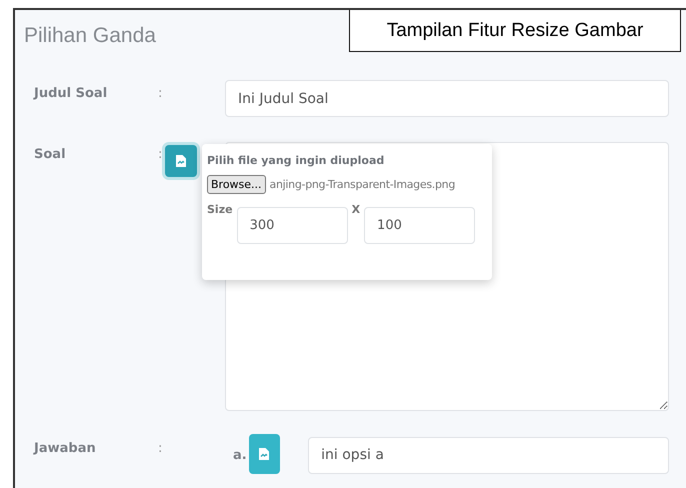 The width and height of the screenshot is (686, 488). I want to click on popup-heading: Pilih file yang ingin diupload, so click(296, 160).